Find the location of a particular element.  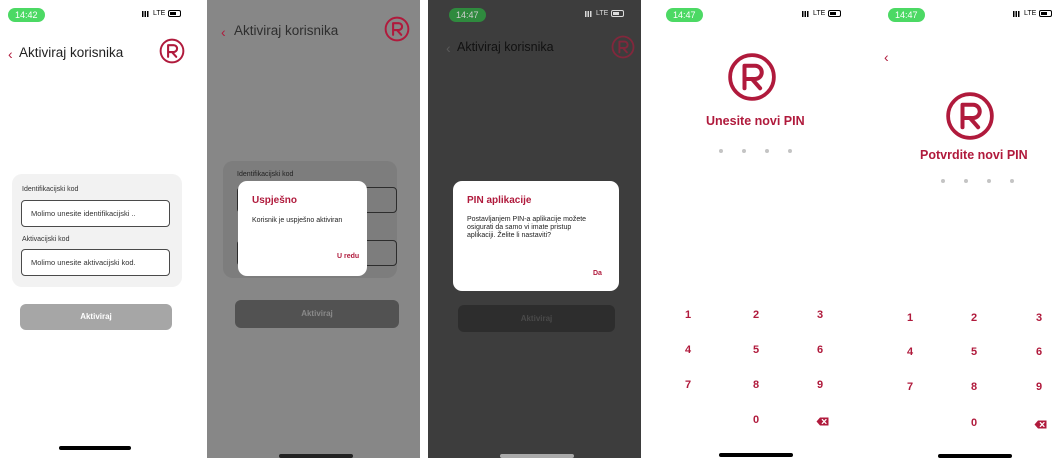

activation-code-input: Molimo unesite aktivacijski kod. is located at coordinates (95, 262).